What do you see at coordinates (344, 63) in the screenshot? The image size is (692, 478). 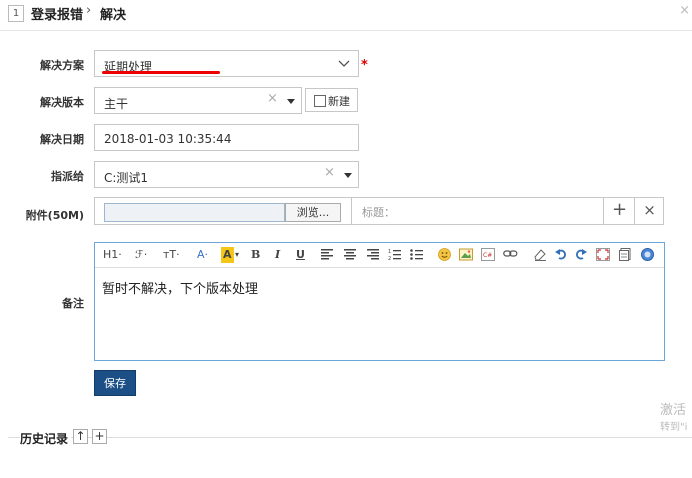 I see `chevron-down-icon` at bounding box center [344, 63].